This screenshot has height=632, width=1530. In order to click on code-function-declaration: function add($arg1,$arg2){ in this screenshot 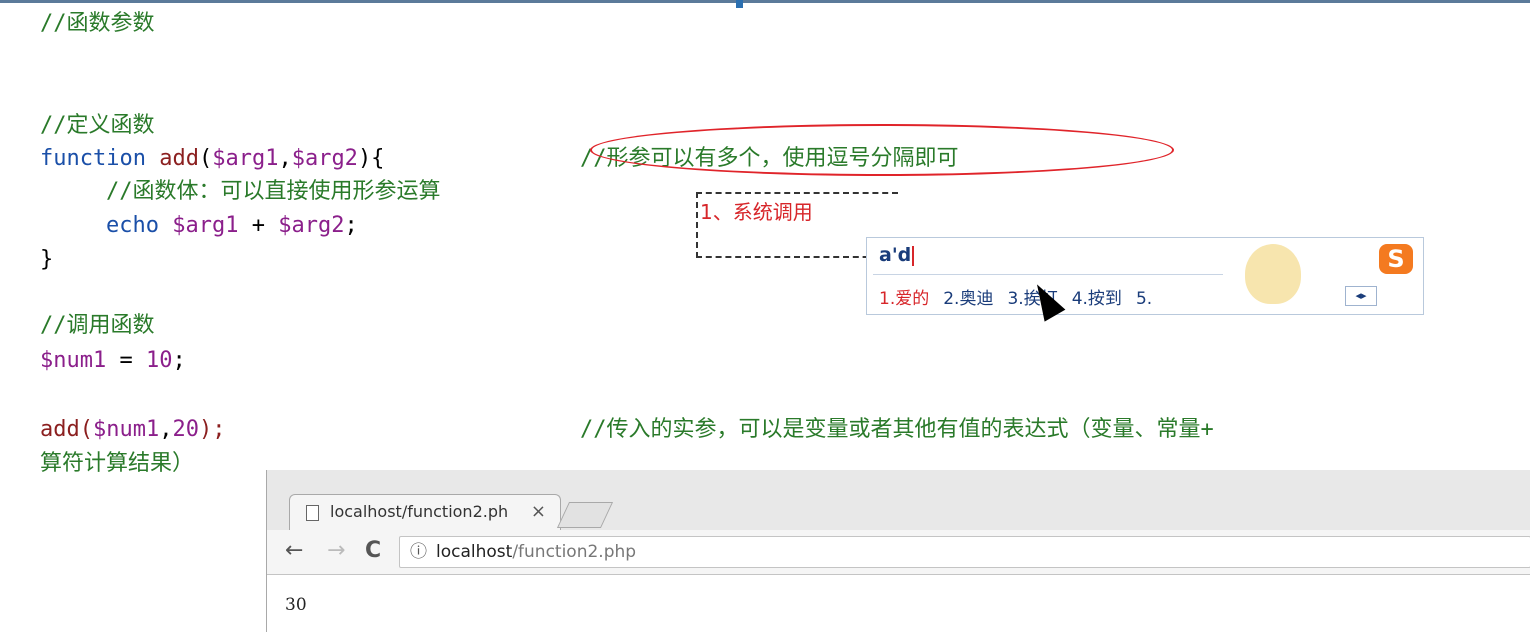, I will do `click(212, 159)`.